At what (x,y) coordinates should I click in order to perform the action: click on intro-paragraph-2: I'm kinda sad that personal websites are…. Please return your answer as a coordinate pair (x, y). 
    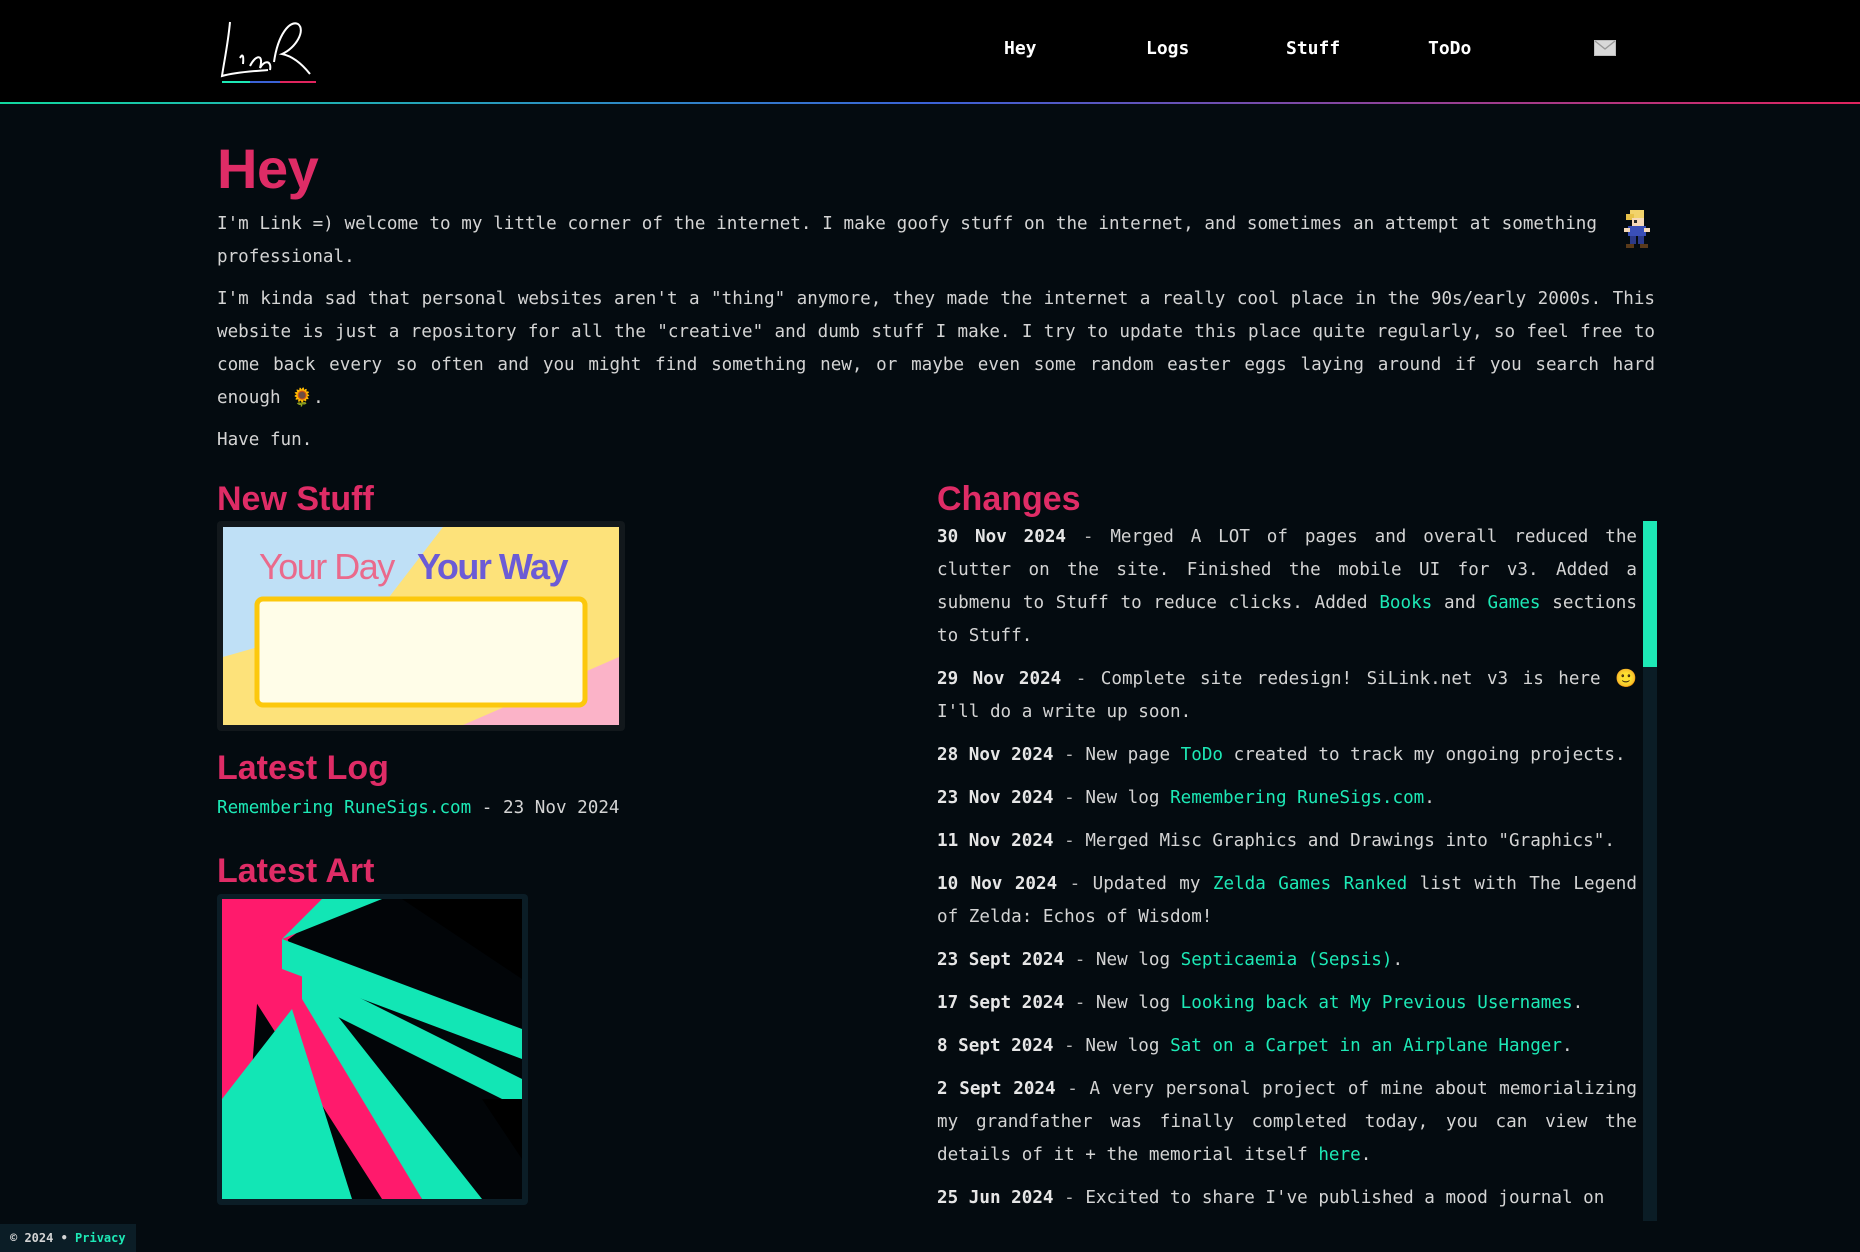
    Looking at the image, I should click on (936, 349).